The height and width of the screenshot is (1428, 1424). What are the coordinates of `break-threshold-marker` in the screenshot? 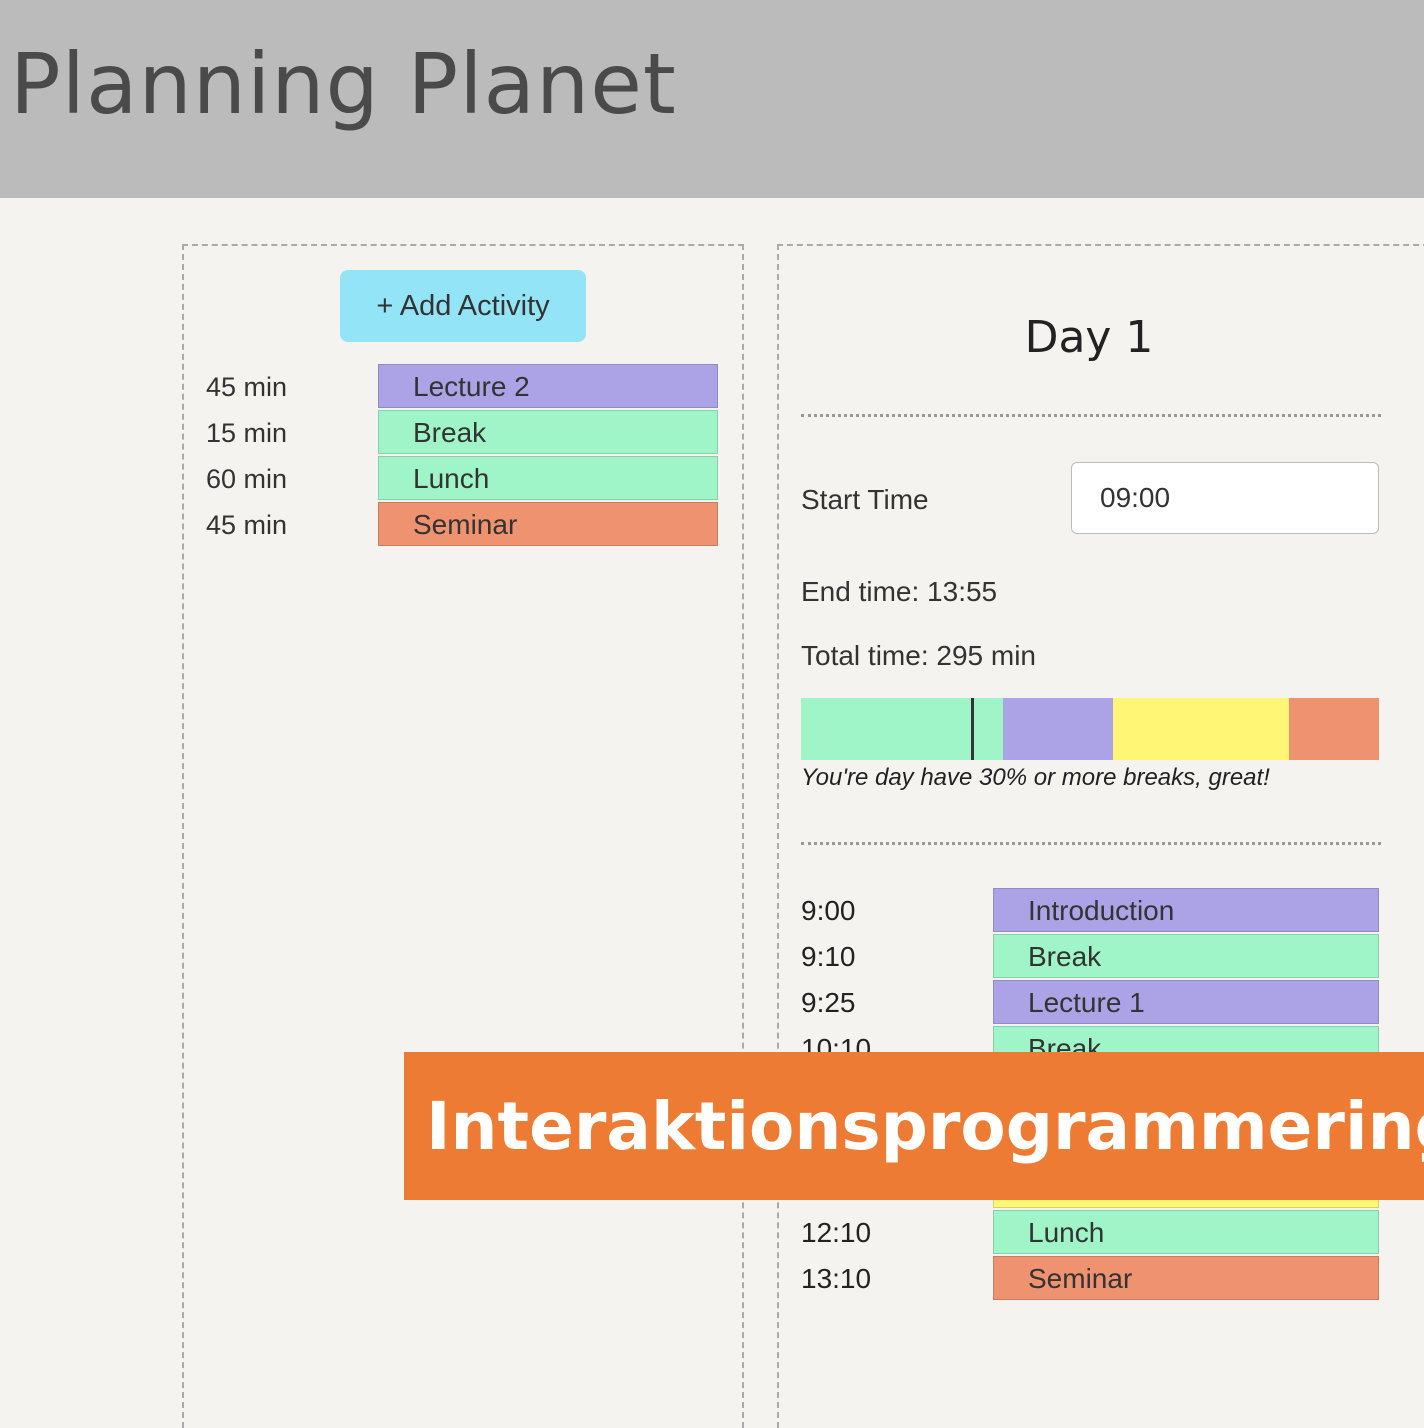 It's located at (972, 729).